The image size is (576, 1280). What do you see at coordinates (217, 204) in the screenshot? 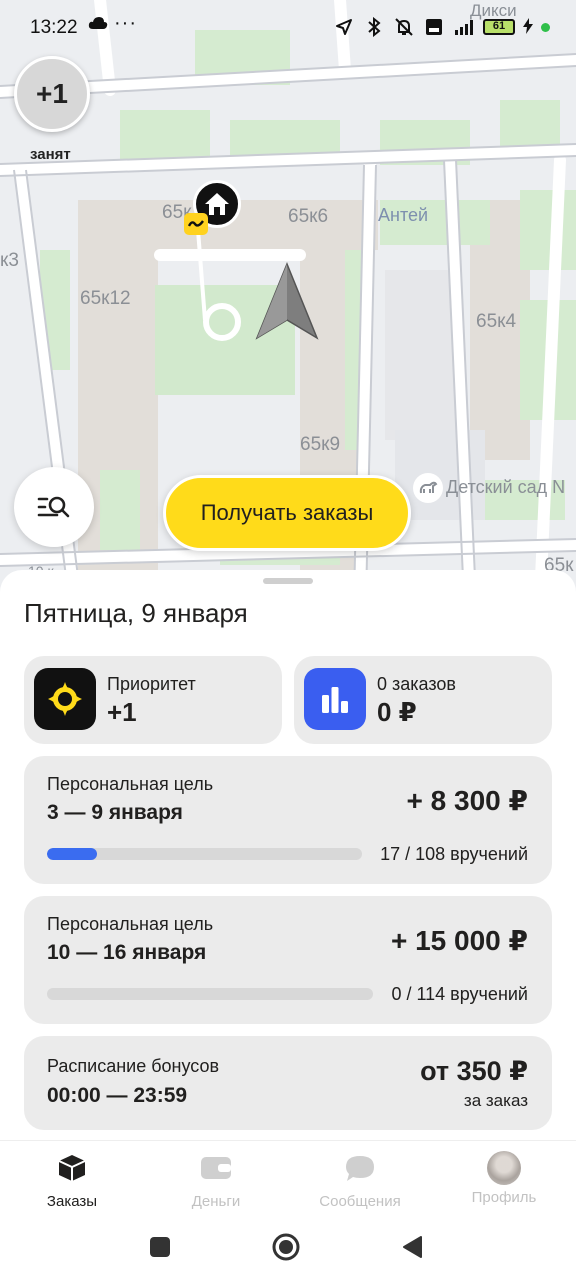
I see `home-icon` at bounding box center [217, 204].